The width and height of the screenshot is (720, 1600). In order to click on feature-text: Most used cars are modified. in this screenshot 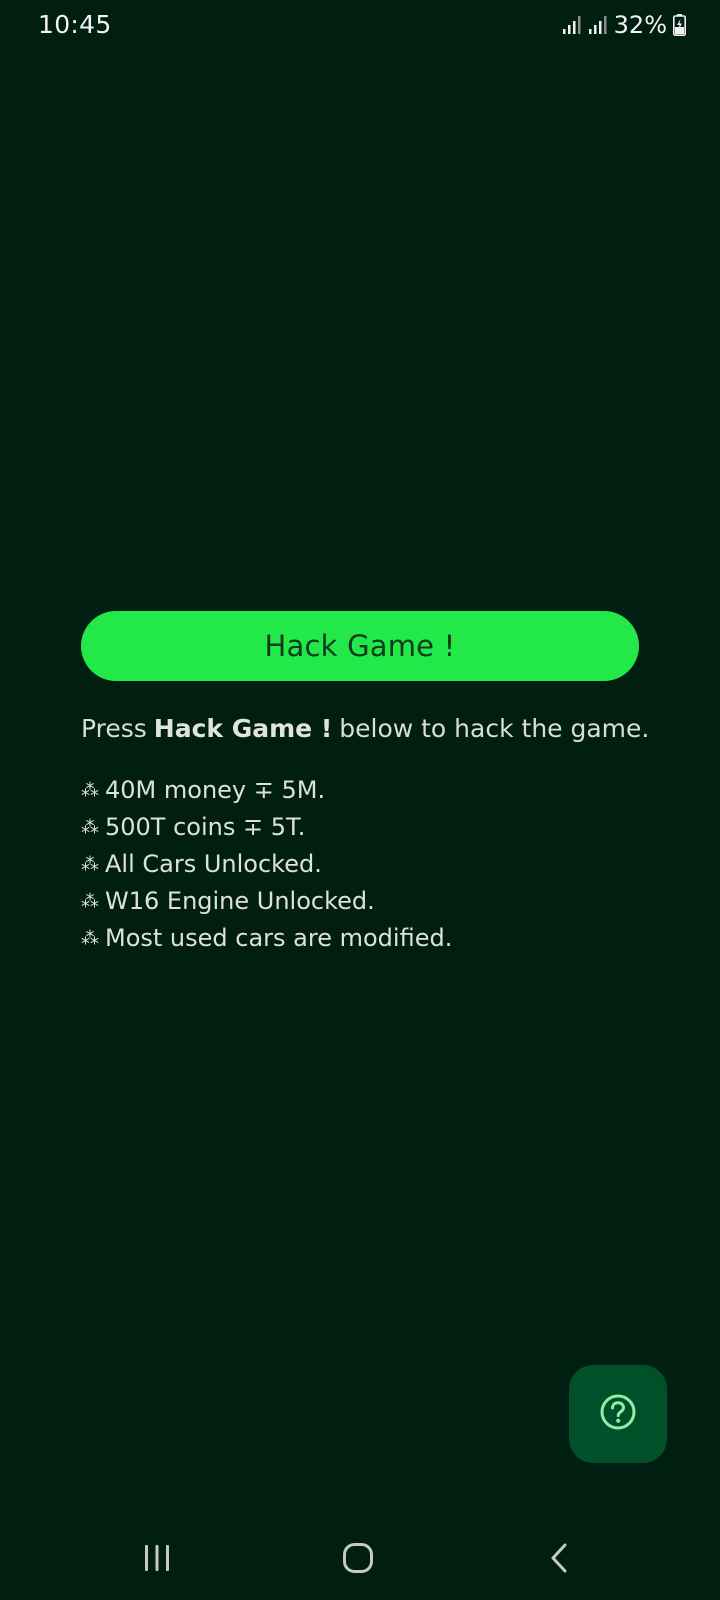, I will do `click(279, 938)`.